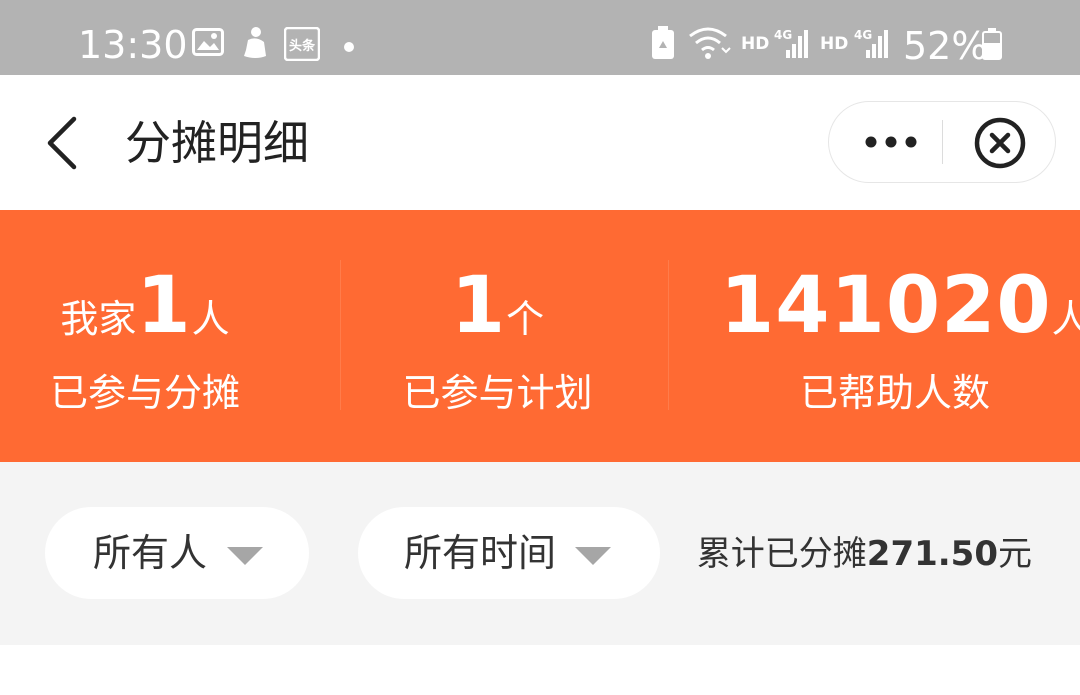 Image resolution: width=1080 pixels, height=695 pixels. I want to click on page-title: 分摊明细, so click(217, 143).